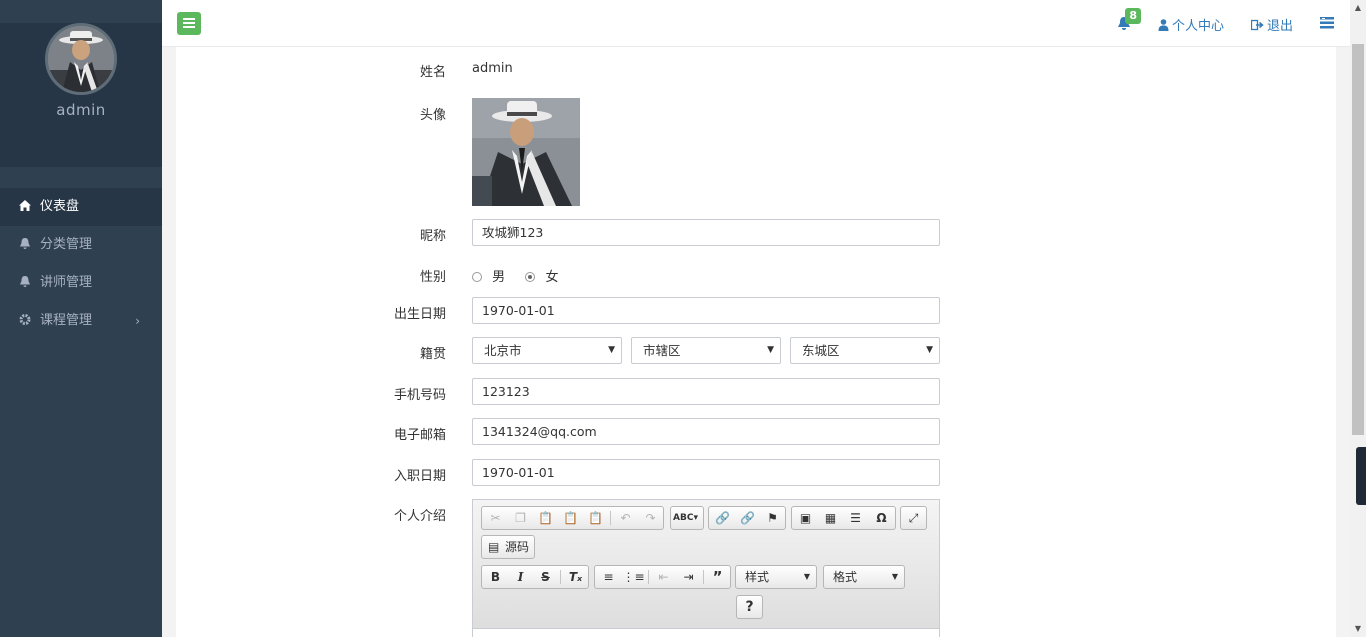 This screenshot has width=1366, height=637. I want to click on source-toolbar-group: ▤ 源码, so click(508, 547).